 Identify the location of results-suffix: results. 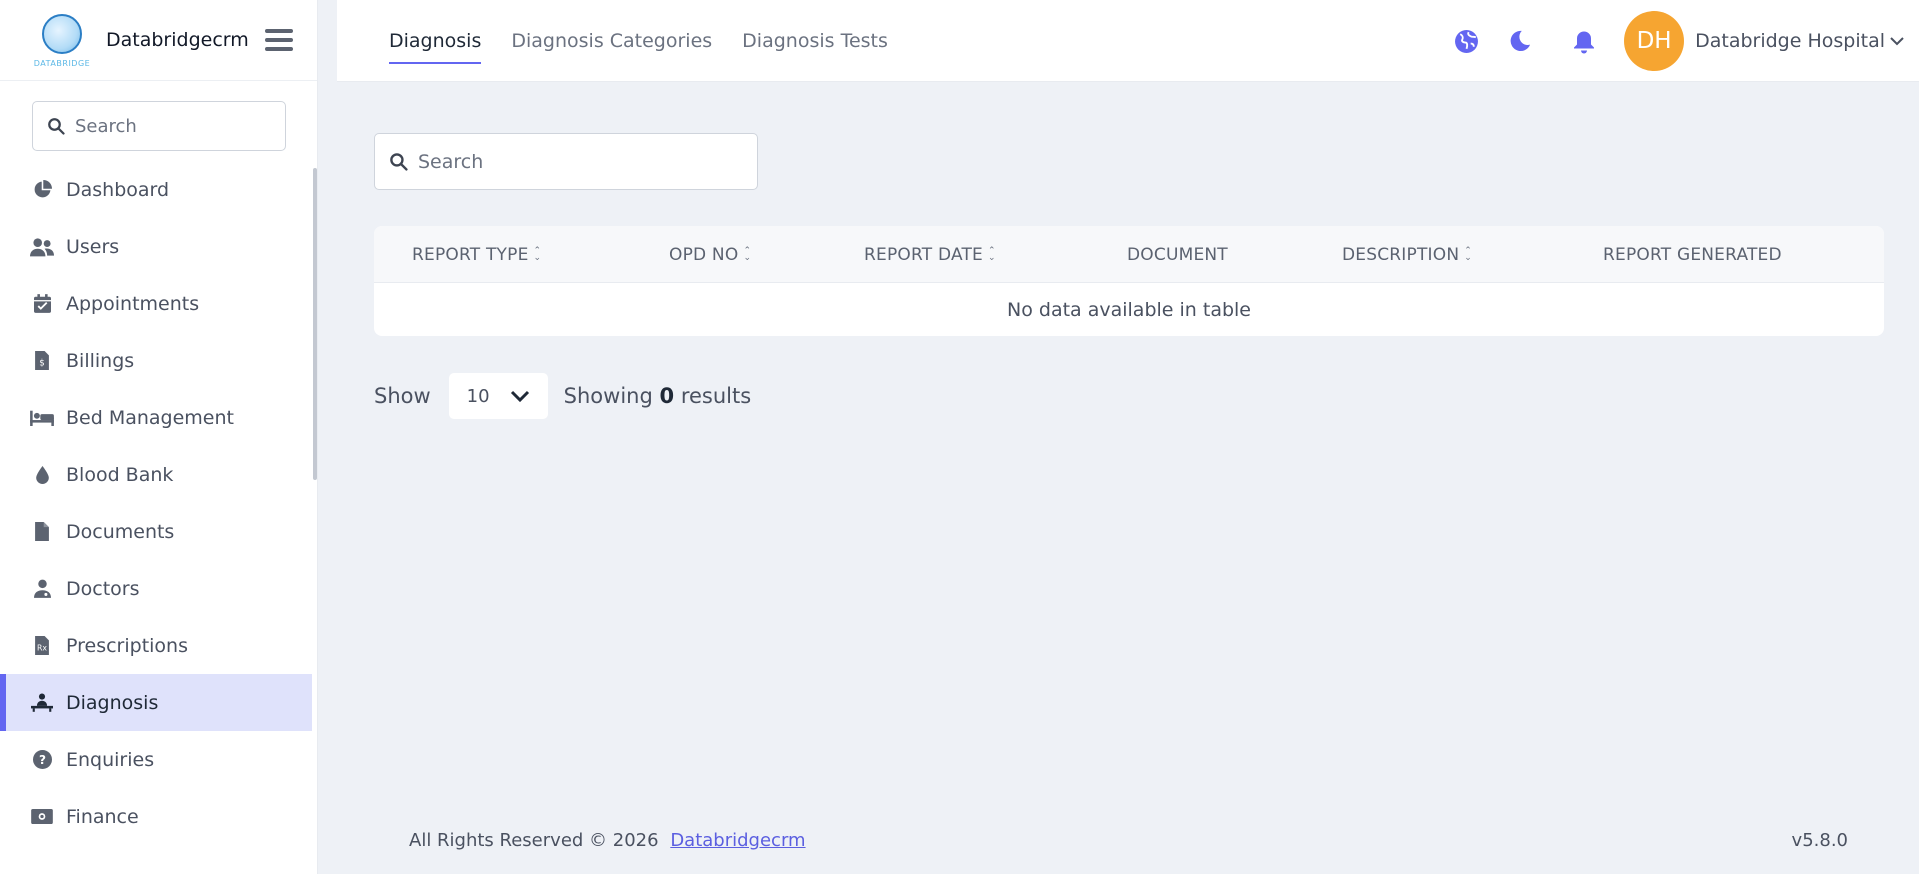
(716, 396).